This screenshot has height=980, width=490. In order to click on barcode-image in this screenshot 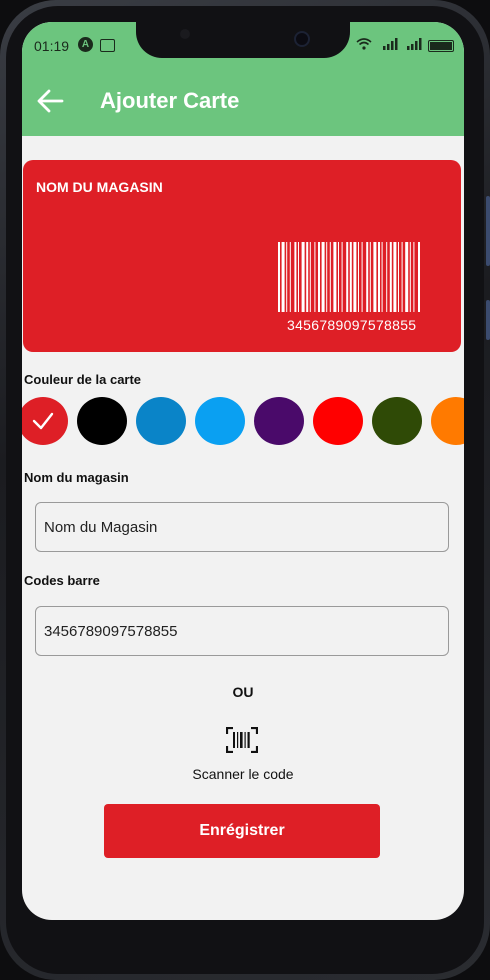, I will do `click(349, 277)`.